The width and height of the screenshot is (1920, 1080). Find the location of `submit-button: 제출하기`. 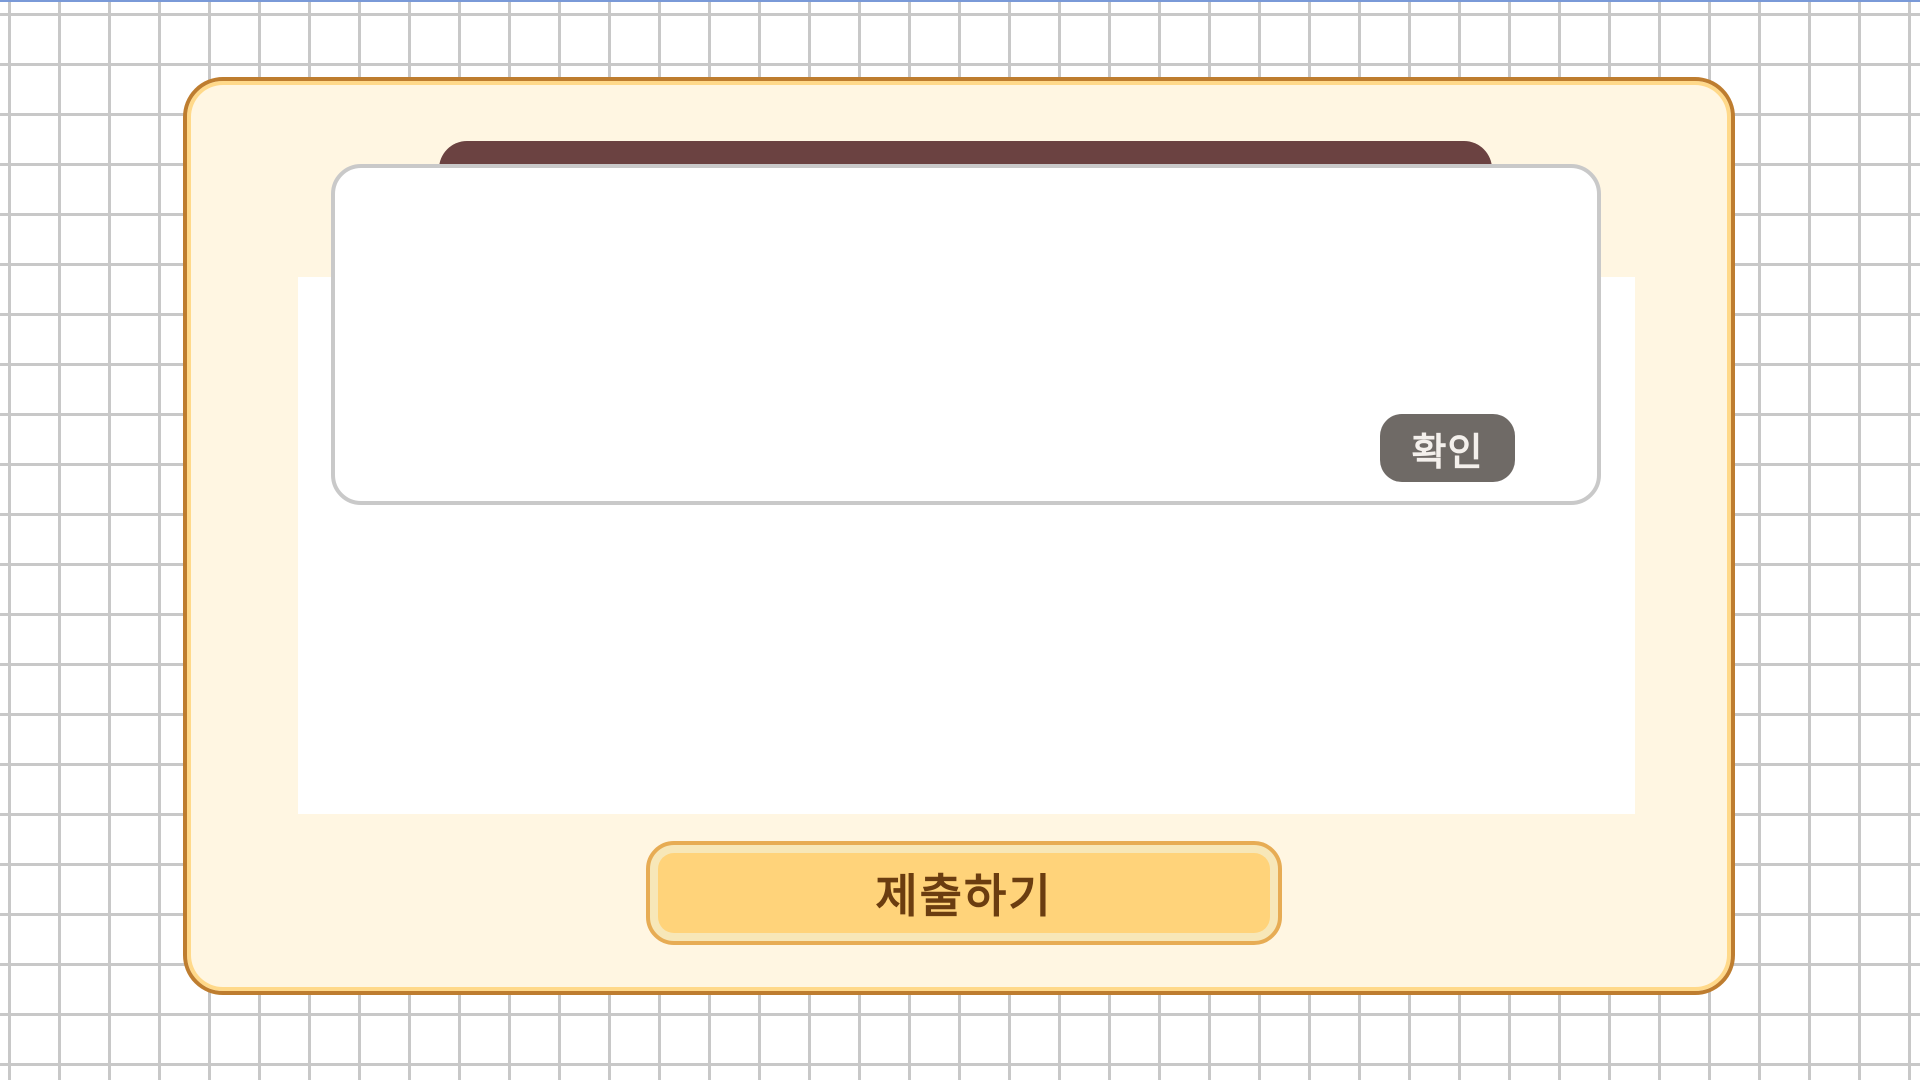

submit-button: 제출하기 is located at coordinates (964, 893).